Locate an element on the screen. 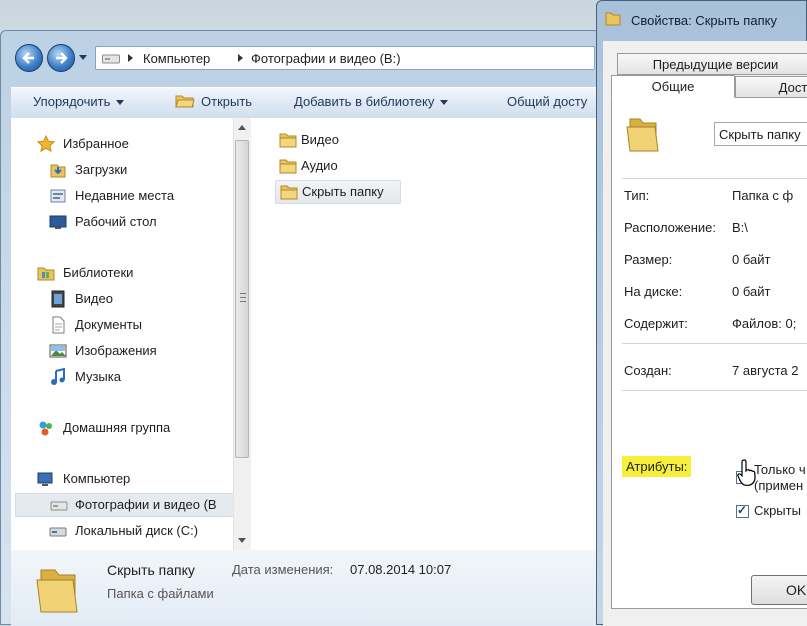  details-modified-label: Дата изменения: is located at coordinates (283, 569).